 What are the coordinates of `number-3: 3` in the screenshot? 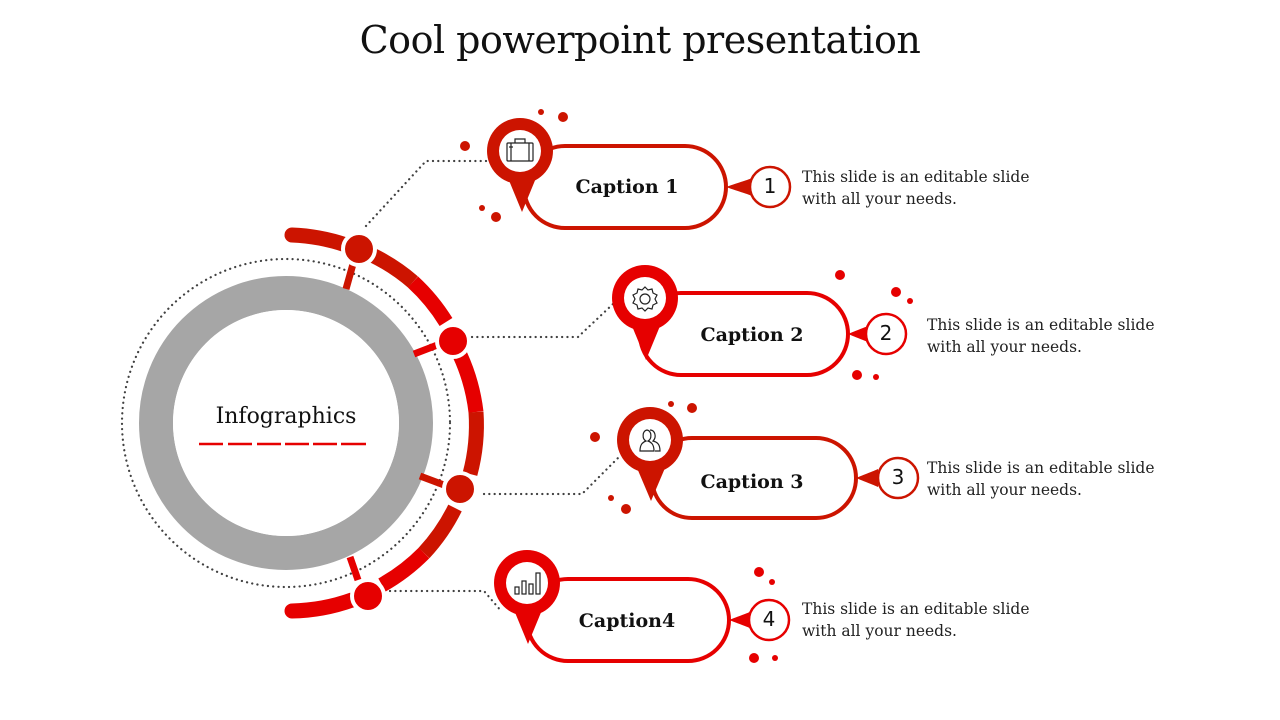 It's located at (898, 477).